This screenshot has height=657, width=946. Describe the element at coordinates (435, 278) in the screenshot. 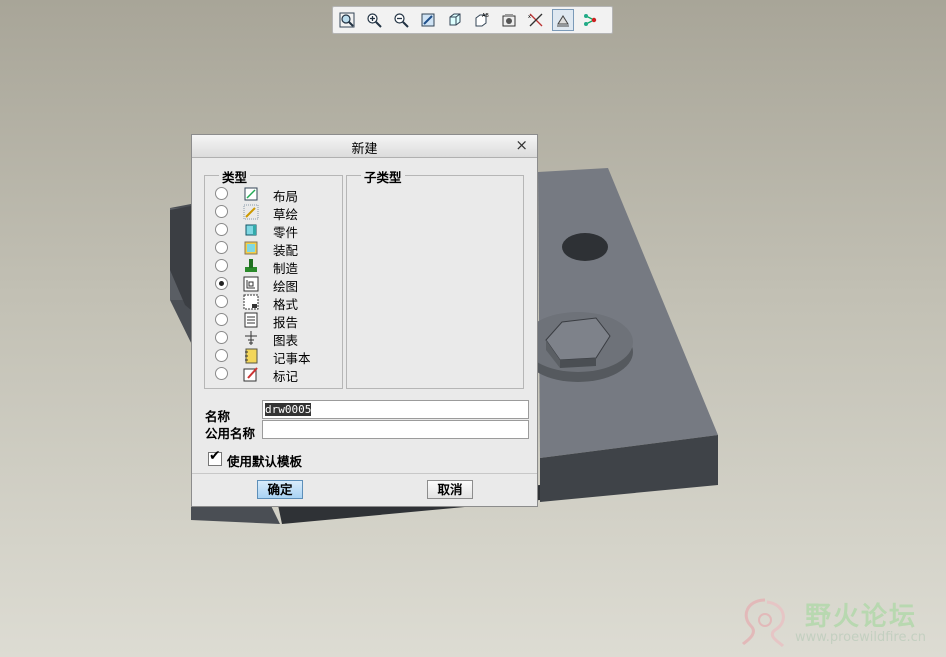

I see `subtype-group: 子类型` at that location.